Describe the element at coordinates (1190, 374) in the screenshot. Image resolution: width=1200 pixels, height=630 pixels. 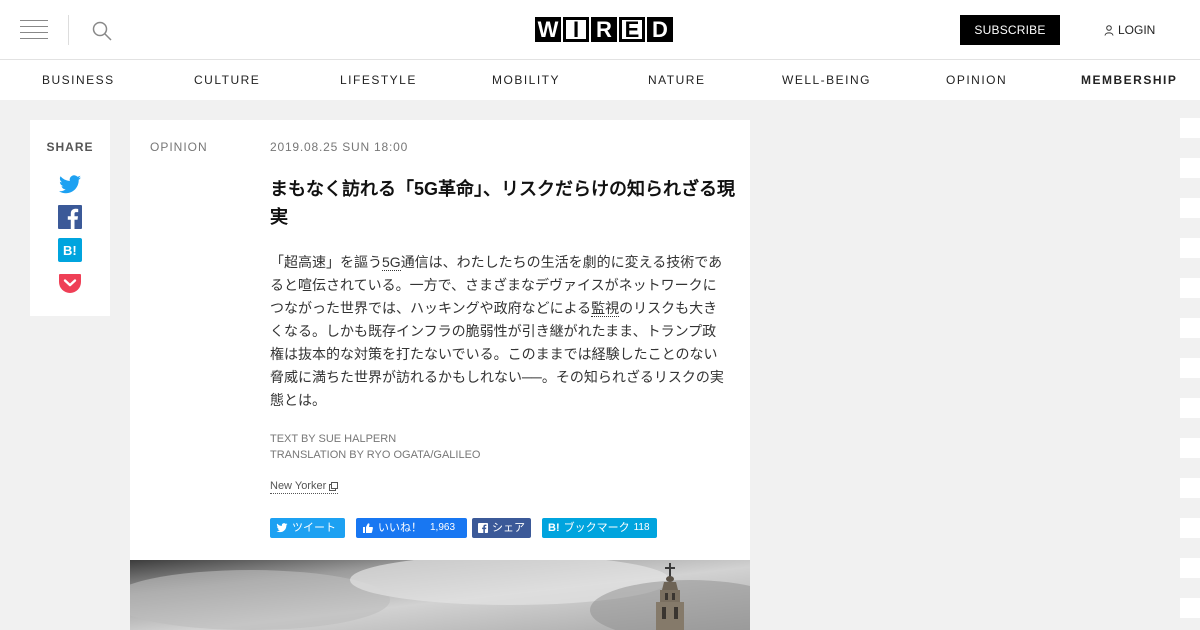
I see `sidebar-ad-strip` at that location.